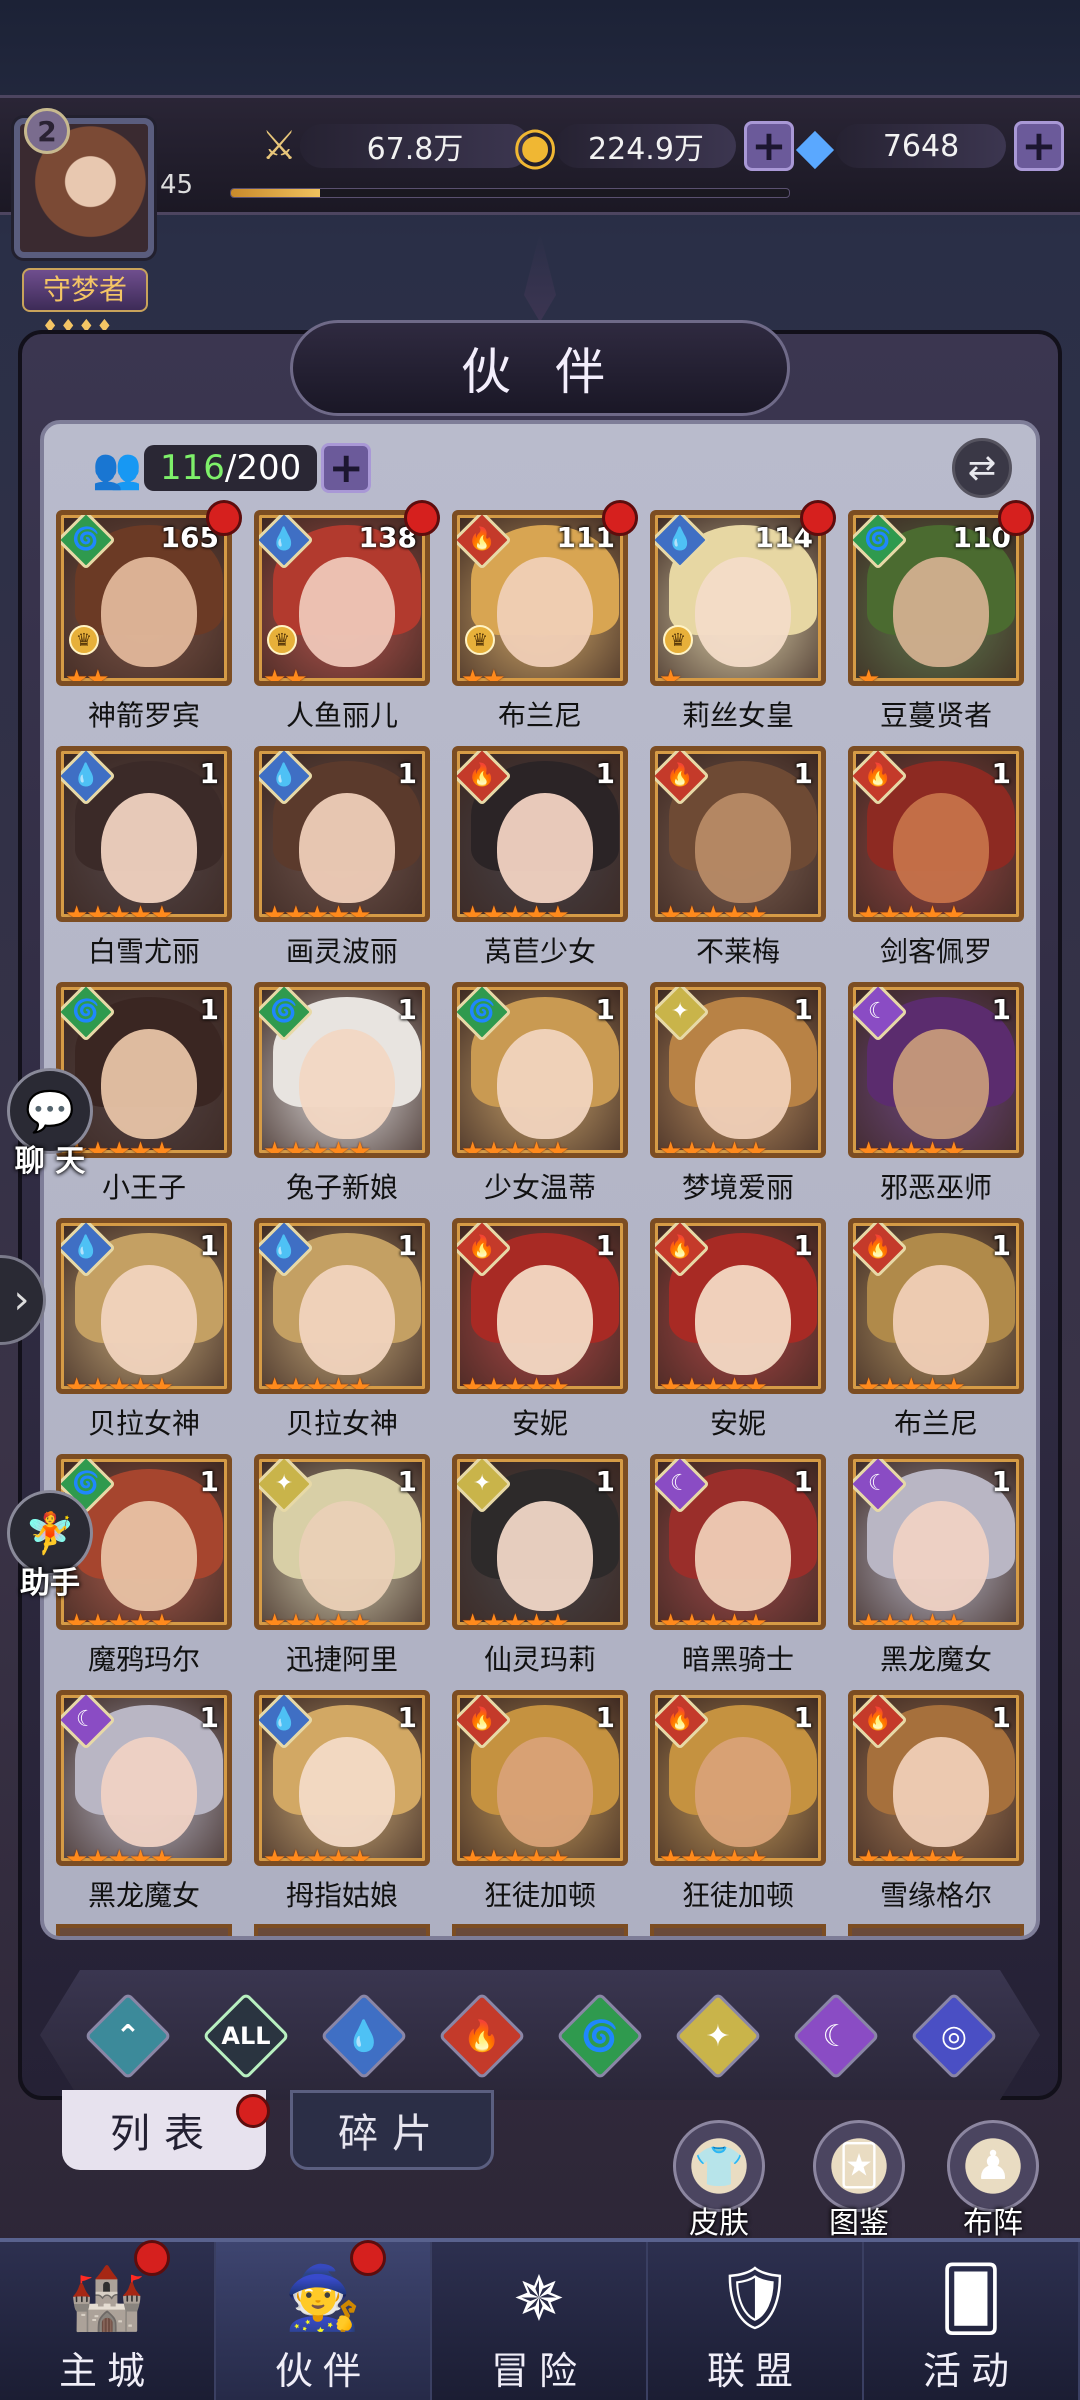 The height and width of the screenshot is (2400, 1080). Describe the element at coordinates (868, 675) in the screenshot. I see `partner-stars: ★` at that location.